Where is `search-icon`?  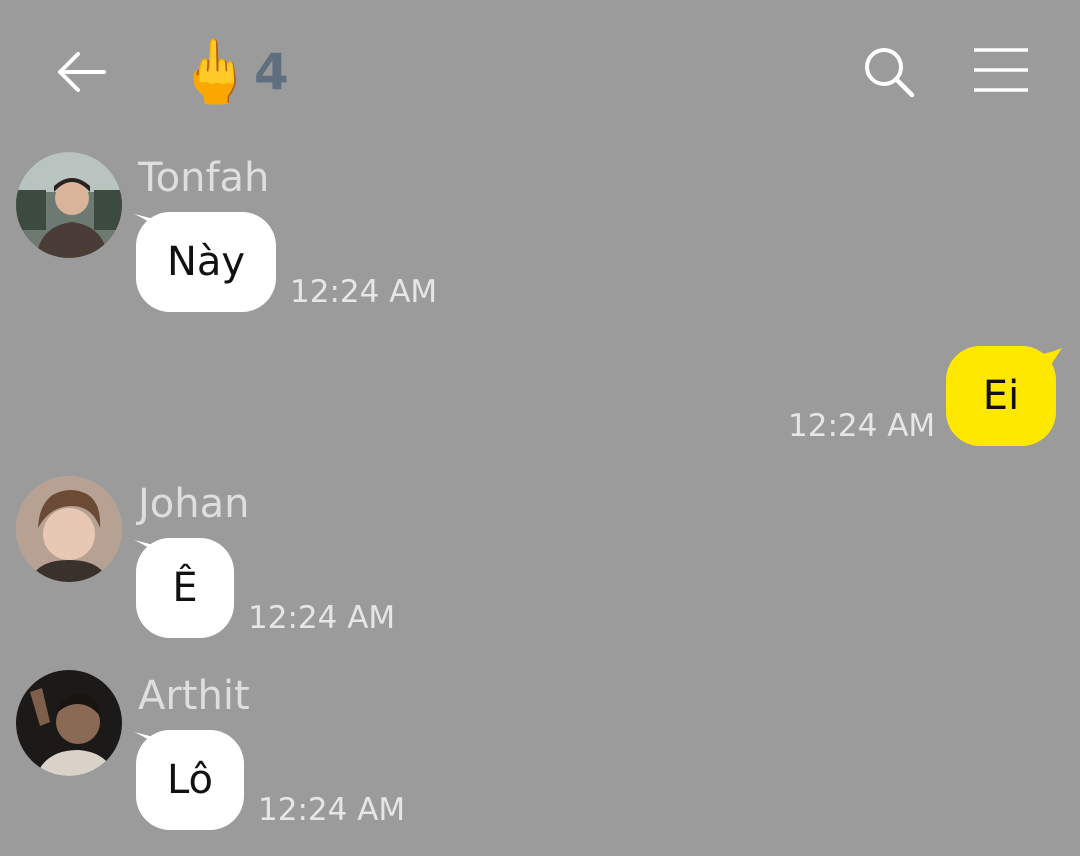 search-icon is located at coordinates (890, 73).